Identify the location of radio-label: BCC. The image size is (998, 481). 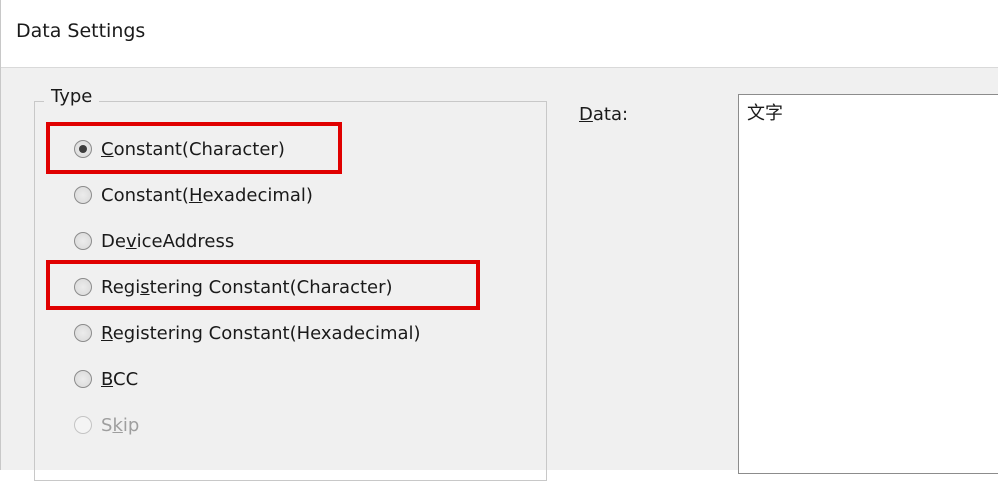
(120, 379).